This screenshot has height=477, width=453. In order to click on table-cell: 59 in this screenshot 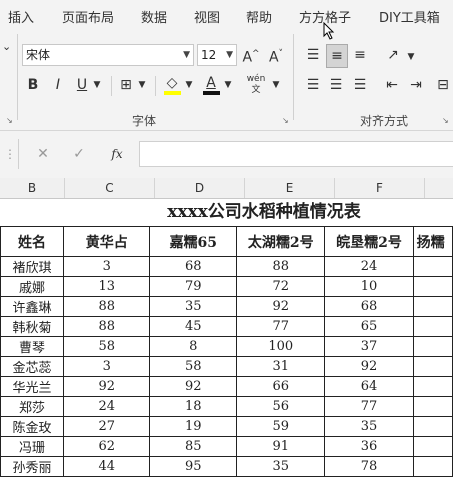, I will do `click(281, 426)`.